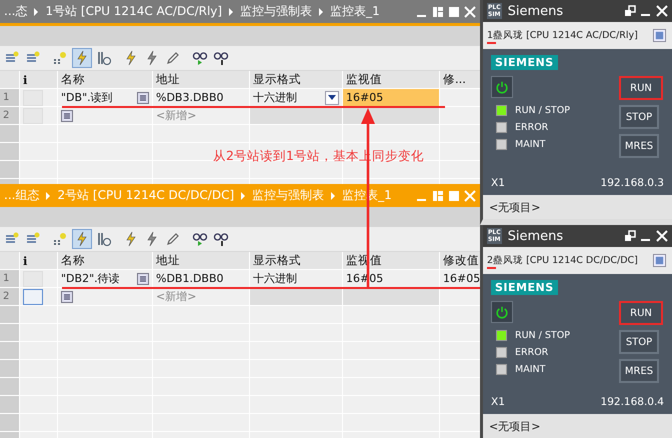  What do you see at coordinates (459, 260) in the screenshot?
I see `column-header: 修改值` at bounding box center [459, 260].